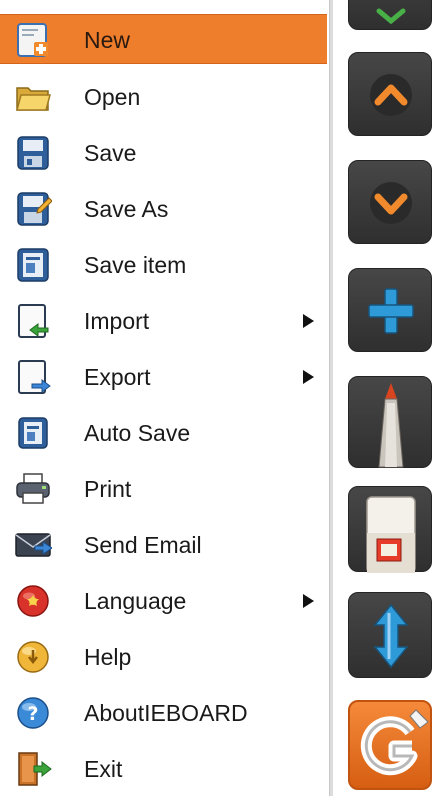  I want to click on menu-item-auto-save: Auto Save, so click(163, 433).